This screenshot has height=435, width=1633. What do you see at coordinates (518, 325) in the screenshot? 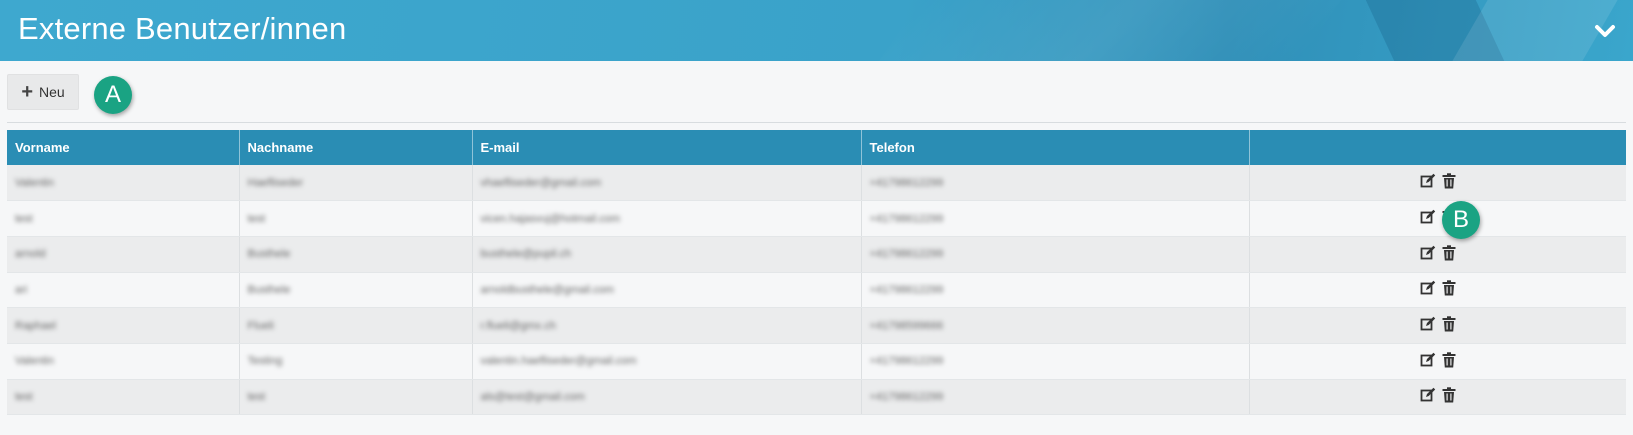
I see `email-value: r.flueli@gmx.ch` at bounding box center [518, 325].